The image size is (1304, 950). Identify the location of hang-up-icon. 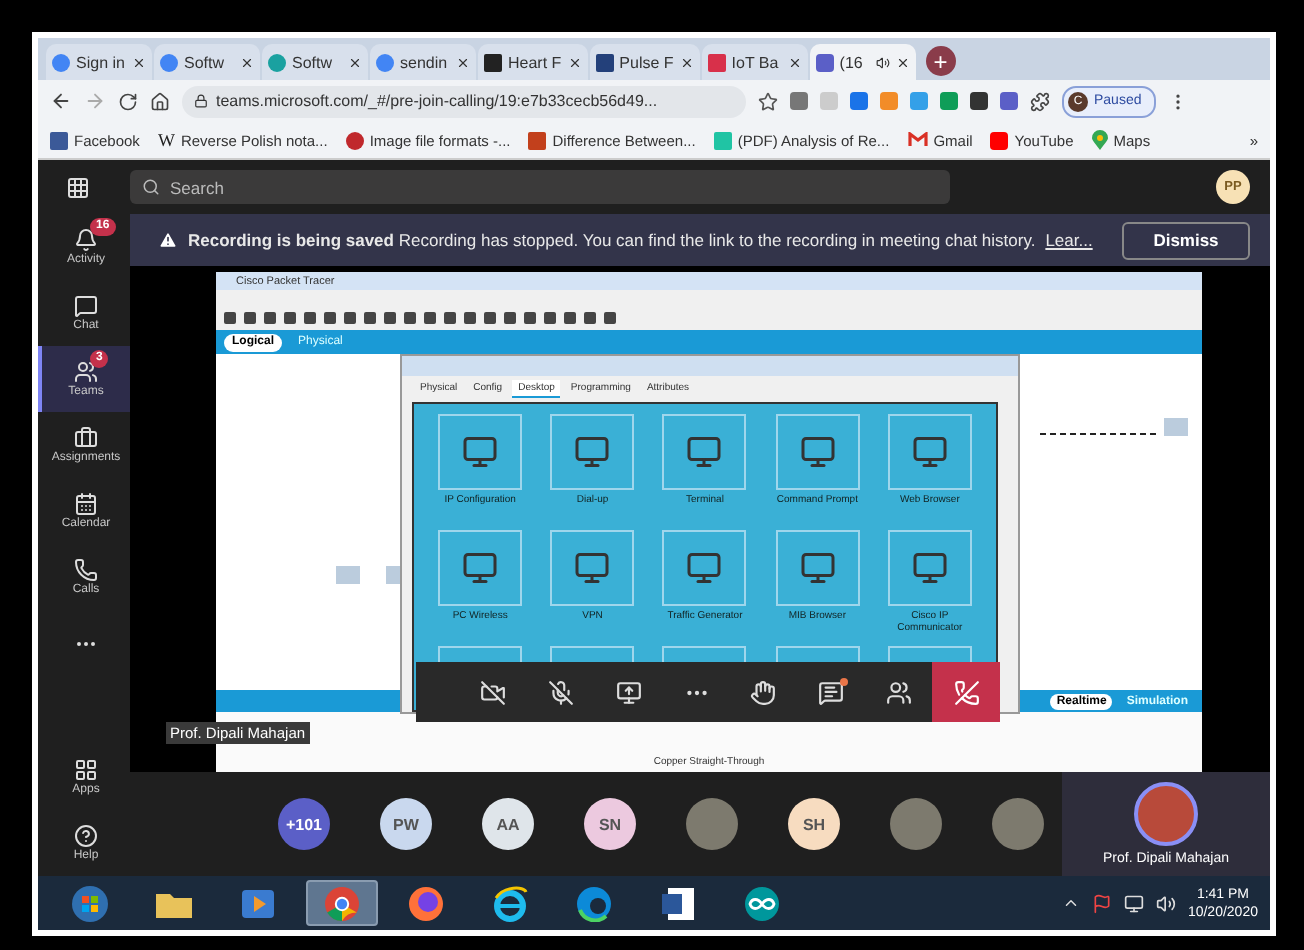
(966, 692).